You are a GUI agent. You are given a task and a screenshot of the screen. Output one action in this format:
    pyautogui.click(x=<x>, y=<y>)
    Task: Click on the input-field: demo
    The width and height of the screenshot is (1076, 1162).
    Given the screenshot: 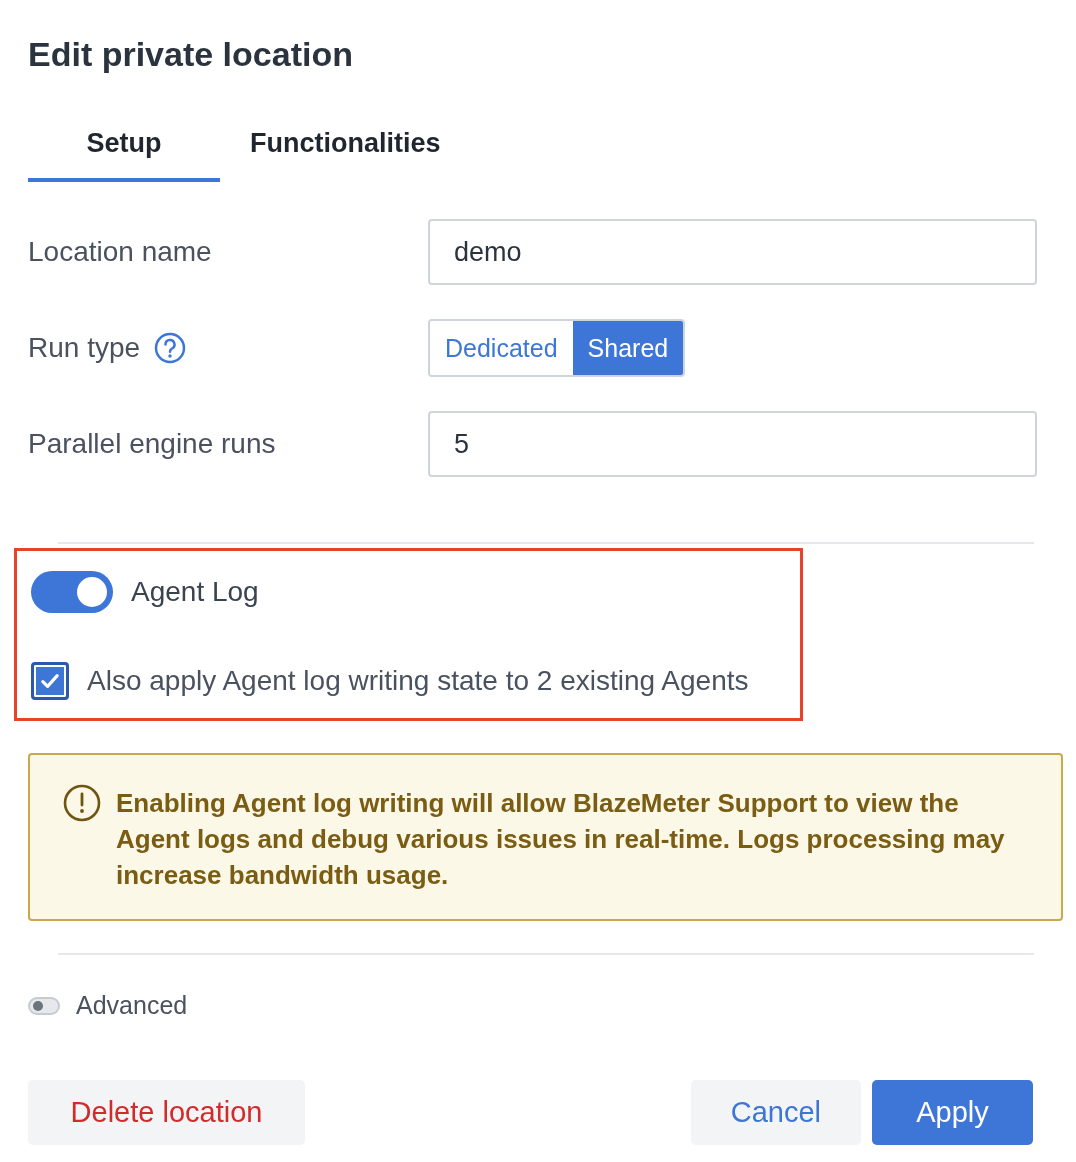 What is the action you would take?
    pyautogui.click(x=732, y=252)
    